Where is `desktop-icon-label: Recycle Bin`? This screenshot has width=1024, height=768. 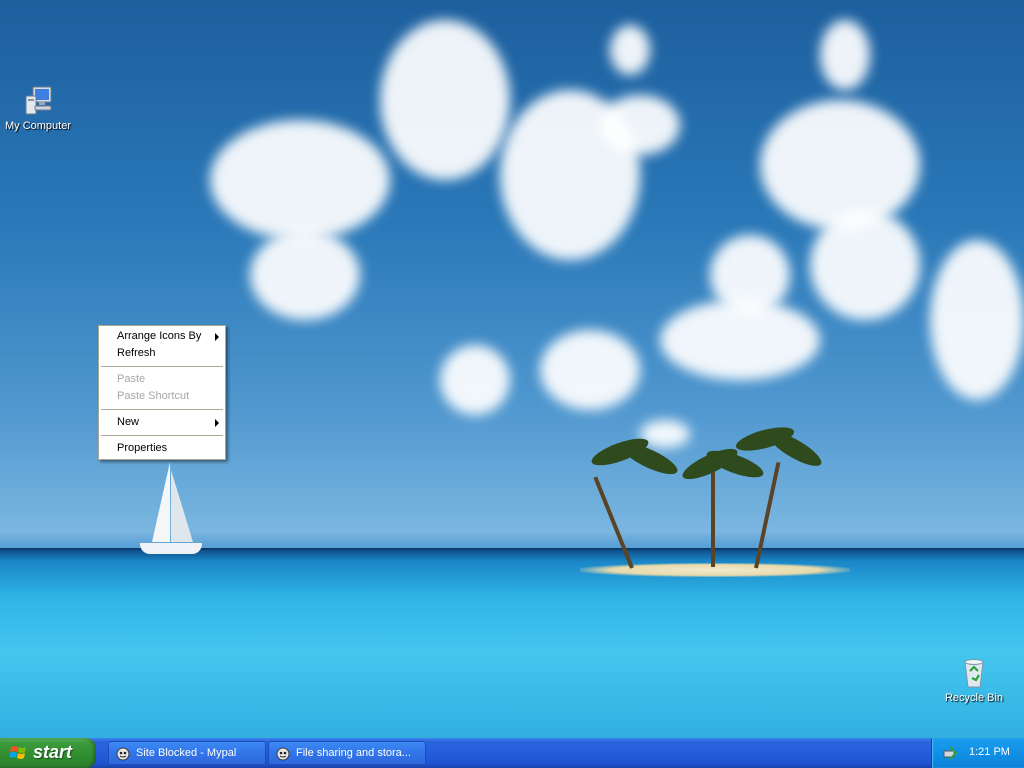
desktop-icon-label: Recycle Bin is located at coordinates (974, 698).